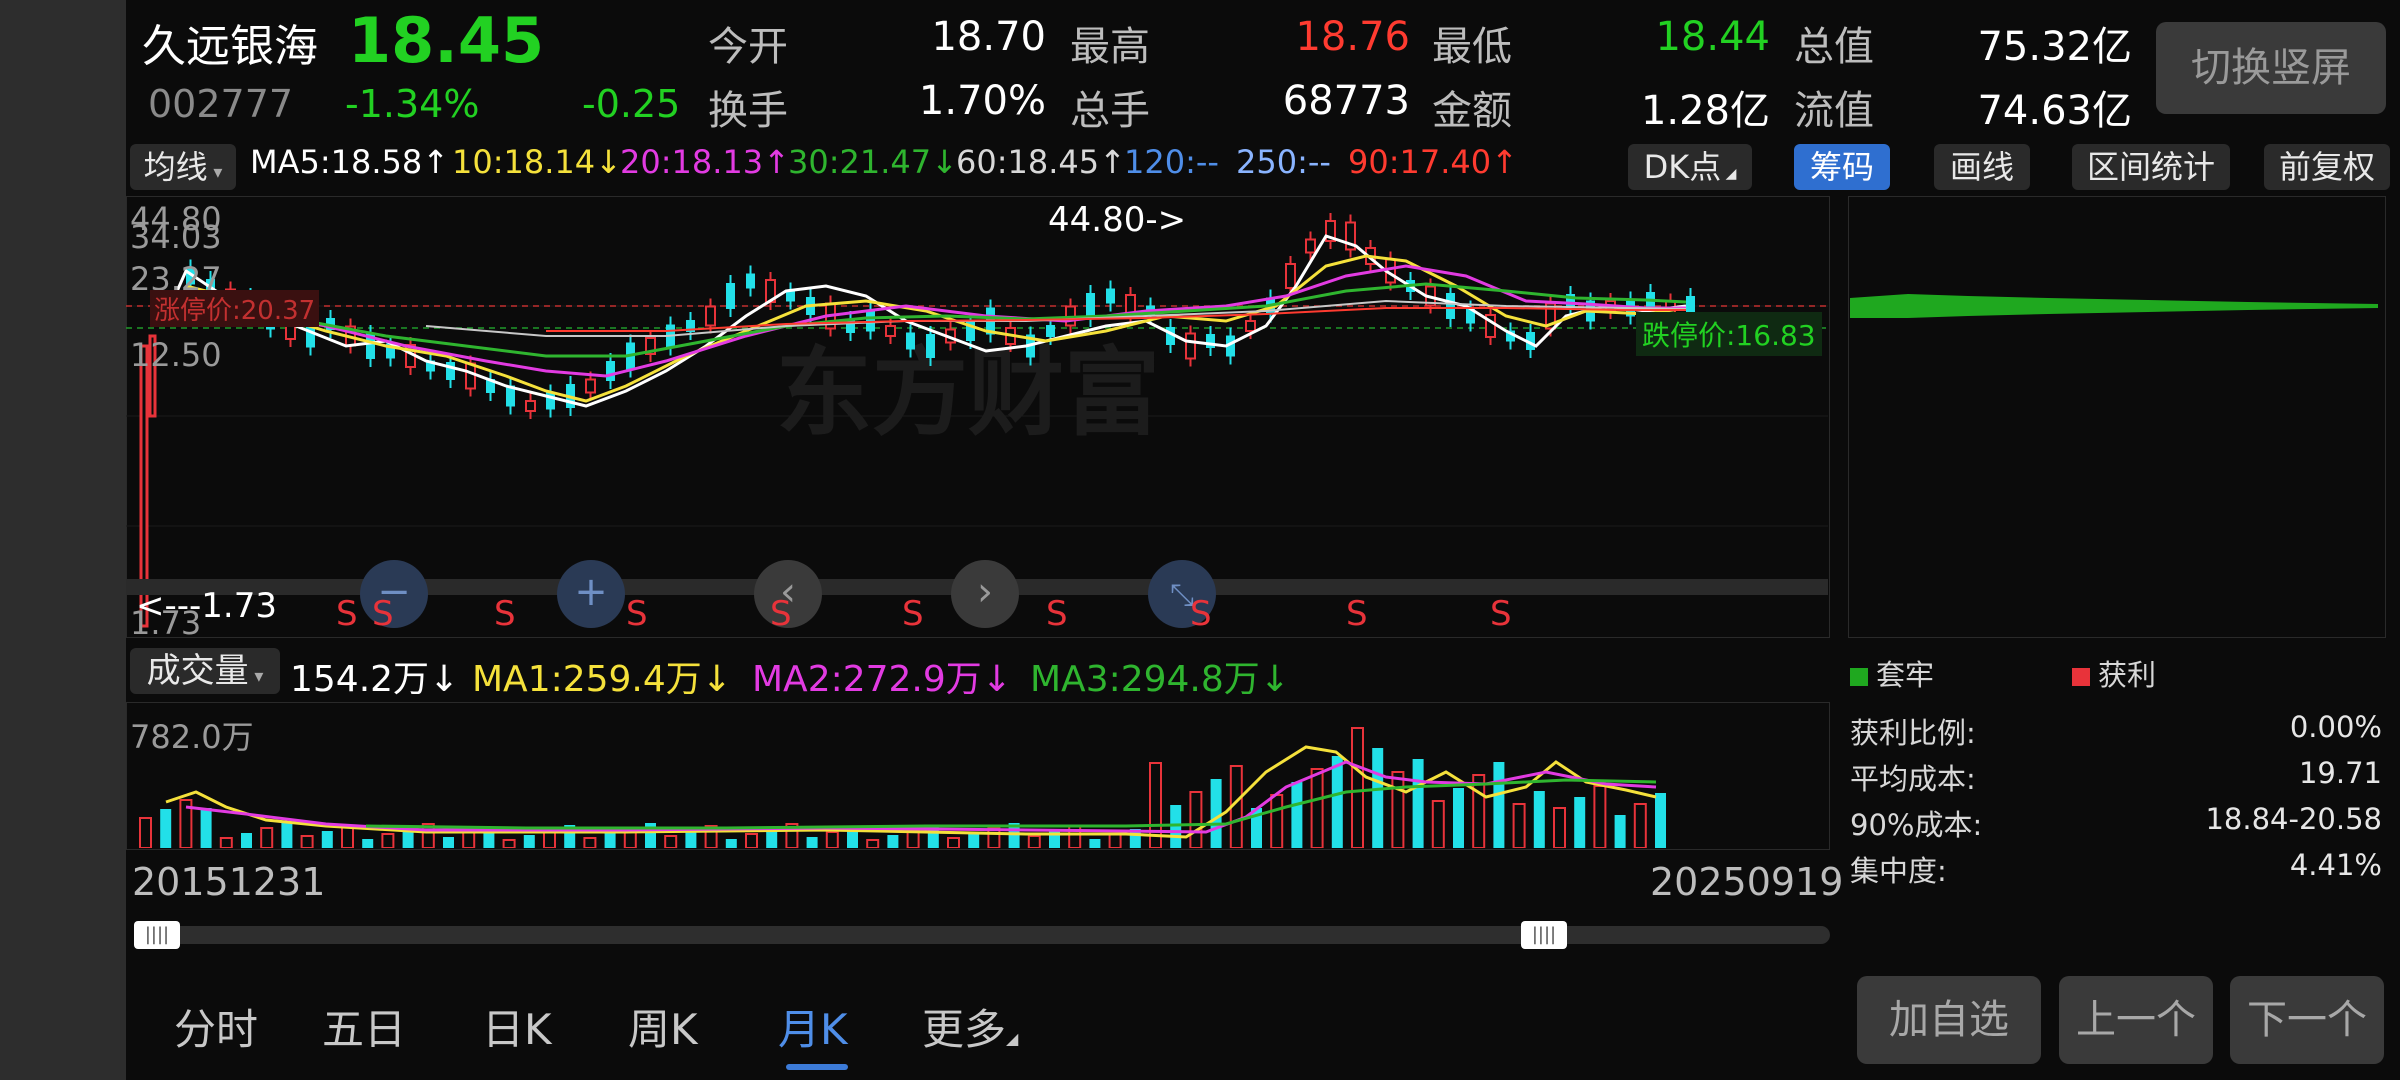 Image resolution: width=2400 pixels, height=1080 pixels. I want to click on chevron-right-icon: ›, so click(985, 592).